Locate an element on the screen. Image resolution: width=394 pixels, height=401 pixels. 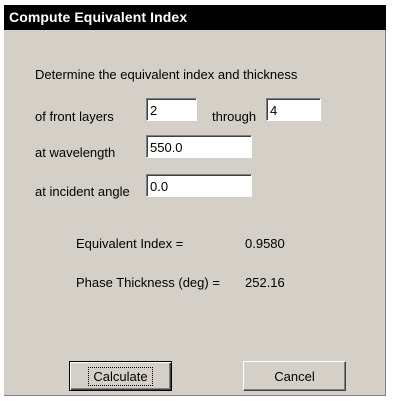
calculate-button: Calculate is located at coordinates (120, 376).